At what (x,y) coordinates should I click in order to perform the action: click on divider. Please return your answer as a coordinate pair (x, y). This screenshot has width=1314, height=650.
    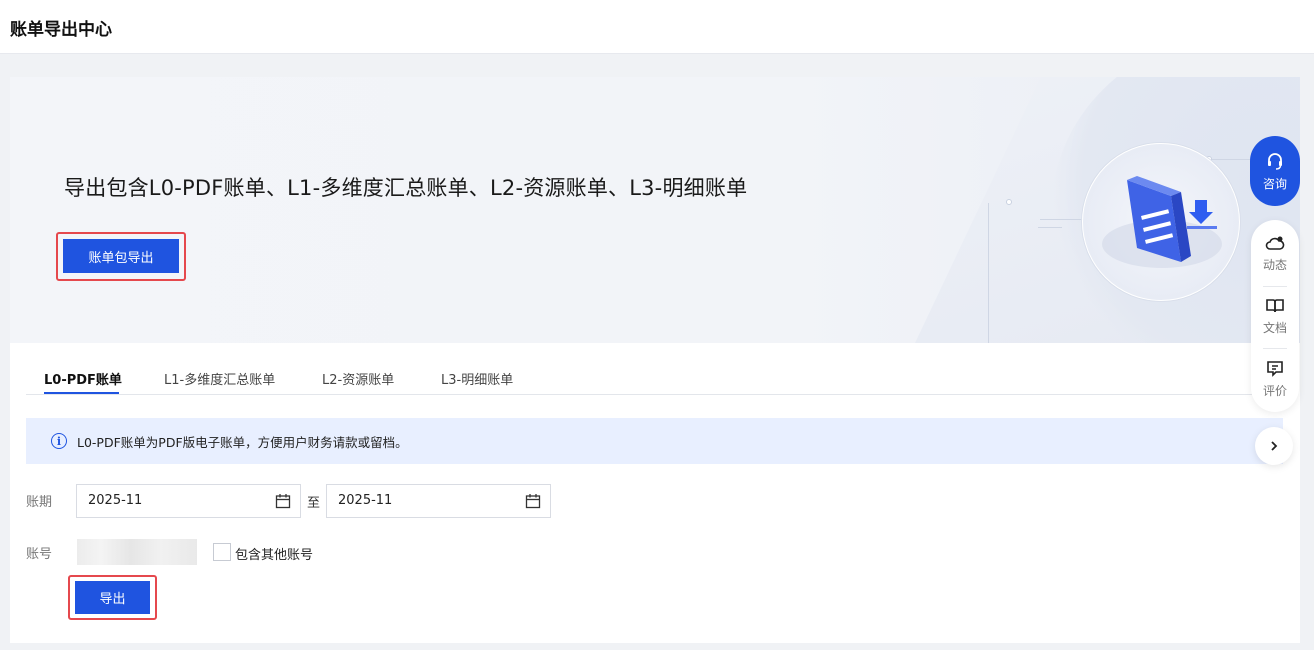
    Looking at the image, I should click on (1275, 348).